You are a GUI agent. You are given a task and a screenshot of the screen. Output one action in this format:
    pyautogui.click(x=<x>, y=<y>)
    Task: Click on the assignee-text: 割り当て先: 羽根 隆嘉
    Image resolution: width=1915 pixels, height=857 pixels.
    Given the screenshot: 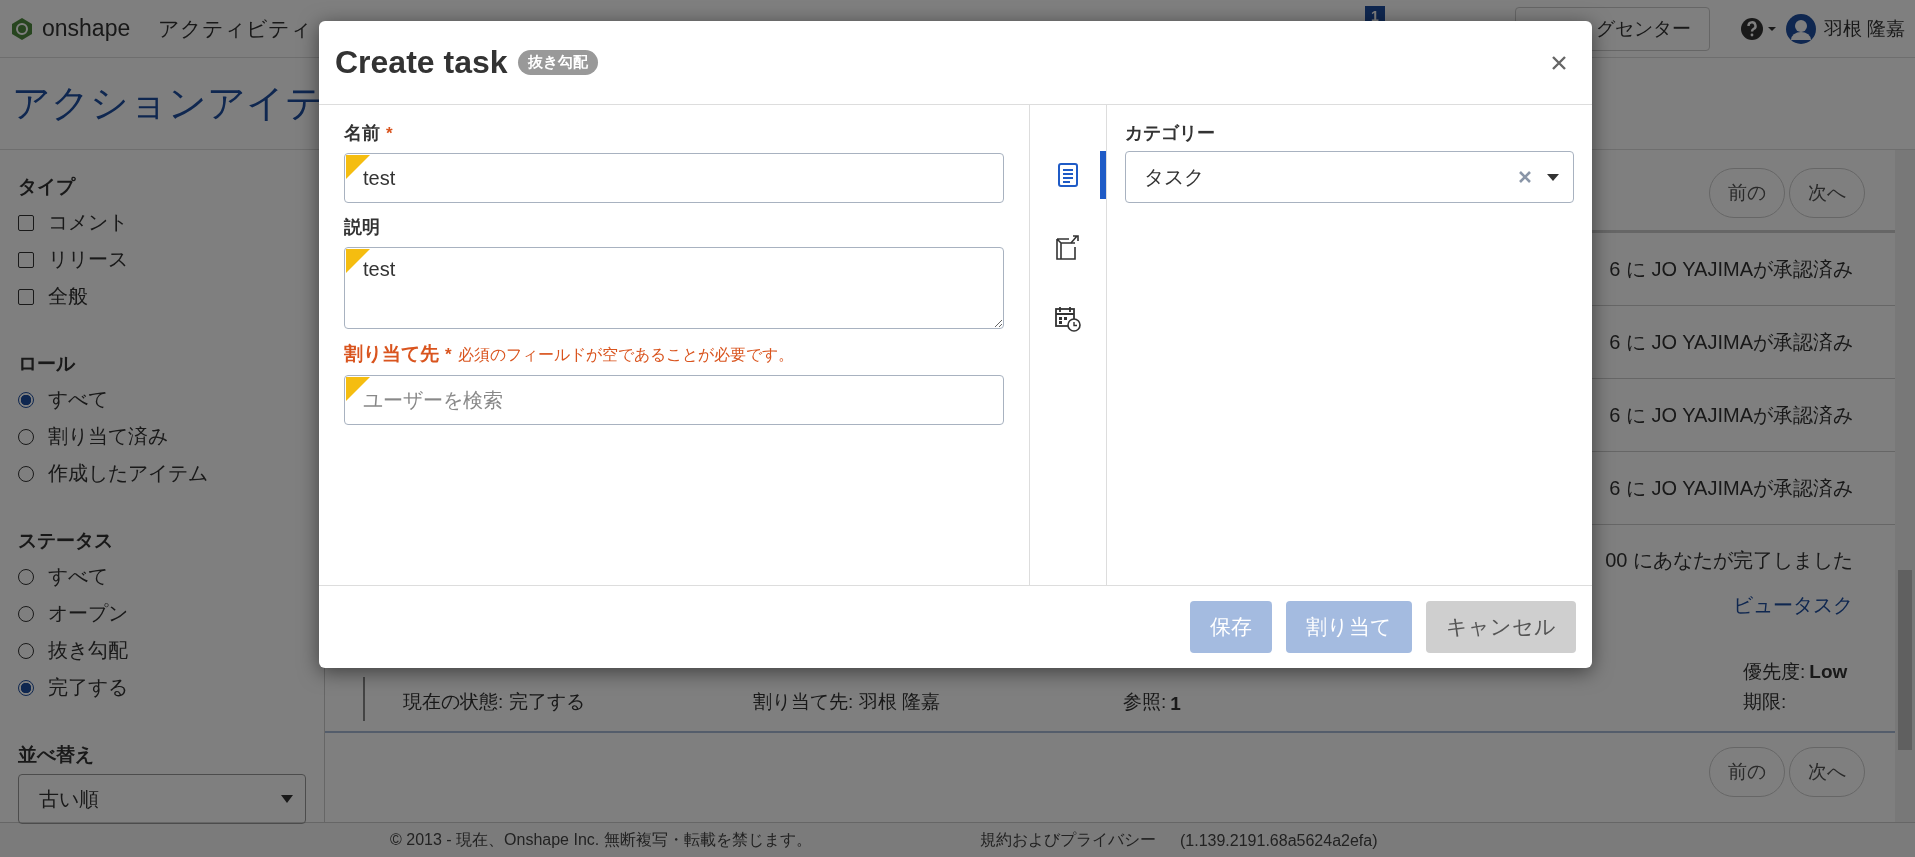 What is the action you would take?
    pyautogui.click(x=847, y=702)
    